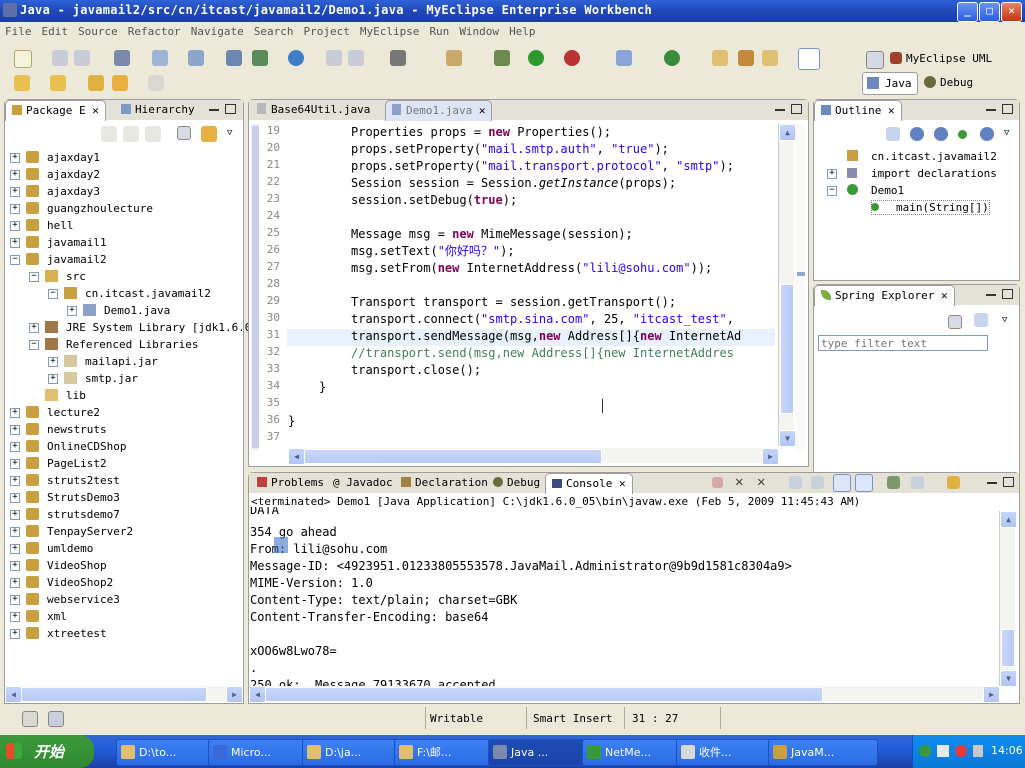  Describe the element at coordinates (454, 58) in the screenshot. I see `open-type-icon` at that location.